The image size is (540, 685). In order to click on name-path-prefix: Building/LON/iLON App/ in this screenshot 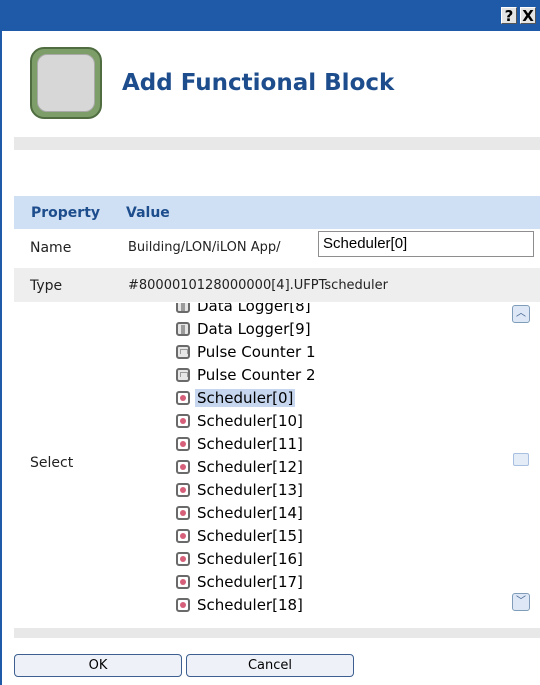, I will do `click(204, 247)`.